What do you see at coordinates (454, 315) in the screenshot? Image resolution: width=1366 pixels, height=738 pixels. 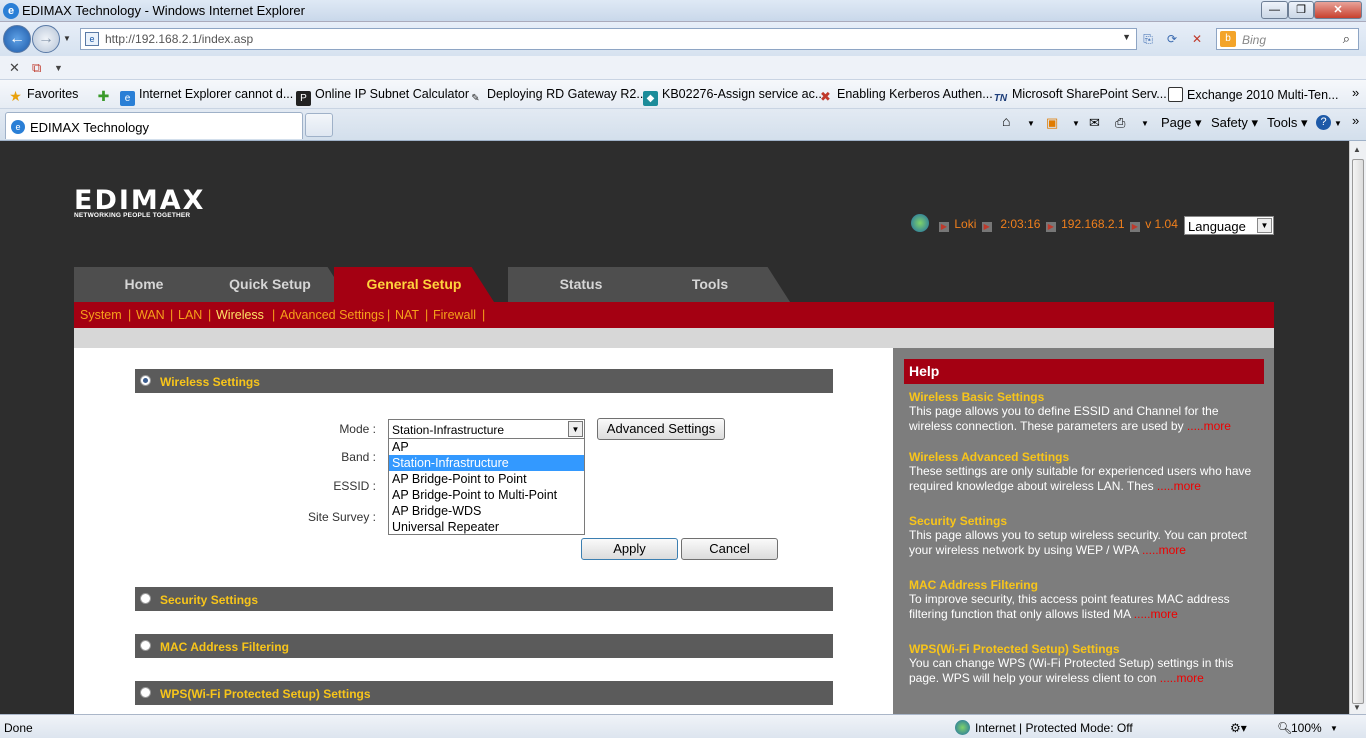 I see `subnav-firewall: Firewall` at bounding box center [454, 315].